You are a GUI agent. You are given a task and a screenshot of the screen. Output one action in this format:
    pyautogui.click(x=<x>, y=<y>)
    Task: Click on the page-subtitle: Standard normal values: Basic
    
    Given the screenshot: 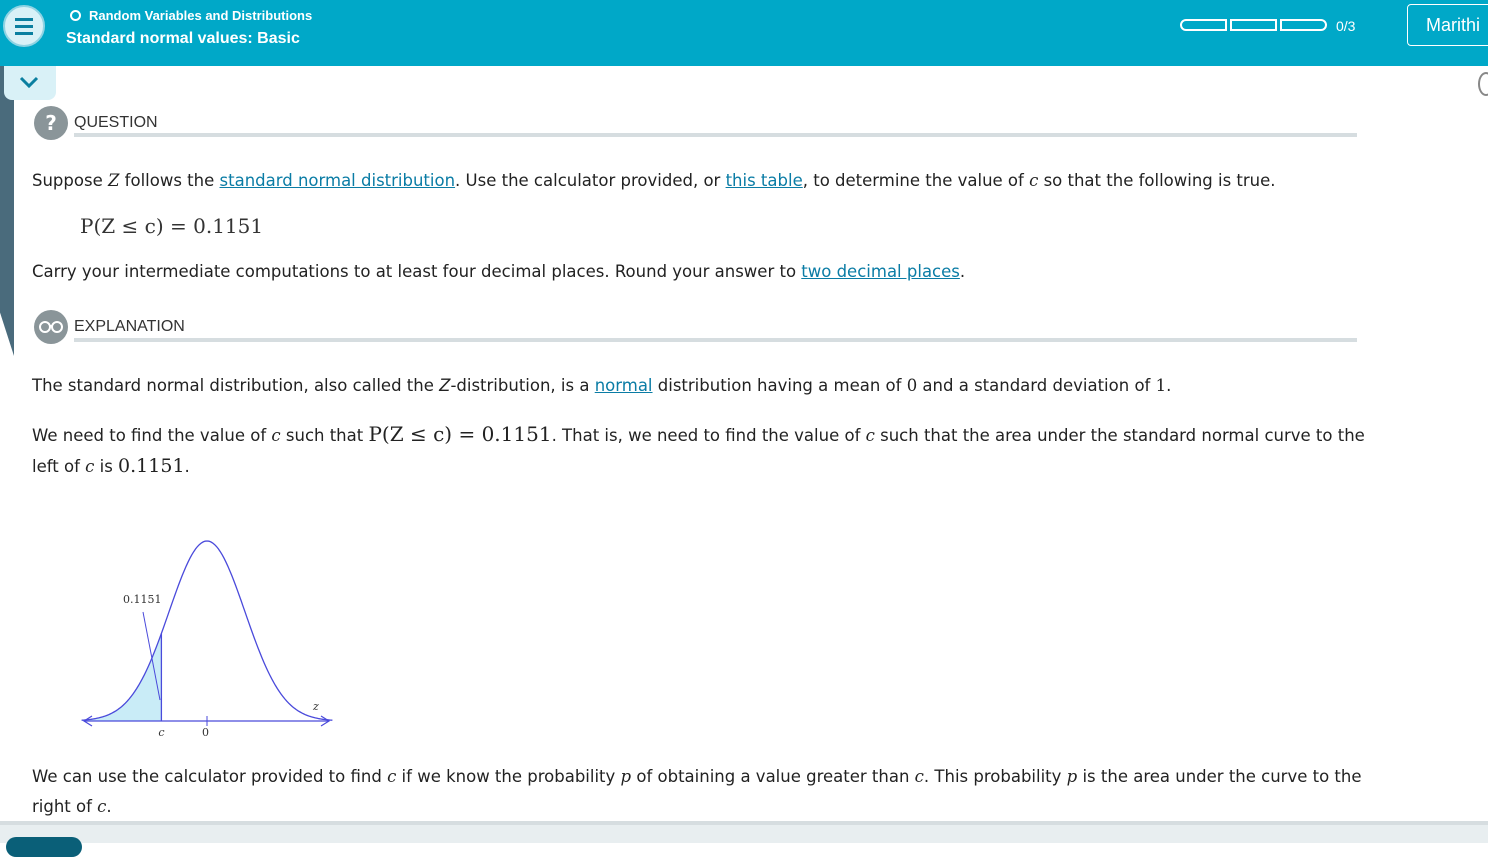 What is the action you would take?
    pyautogui.click(x=183, y=38)
    